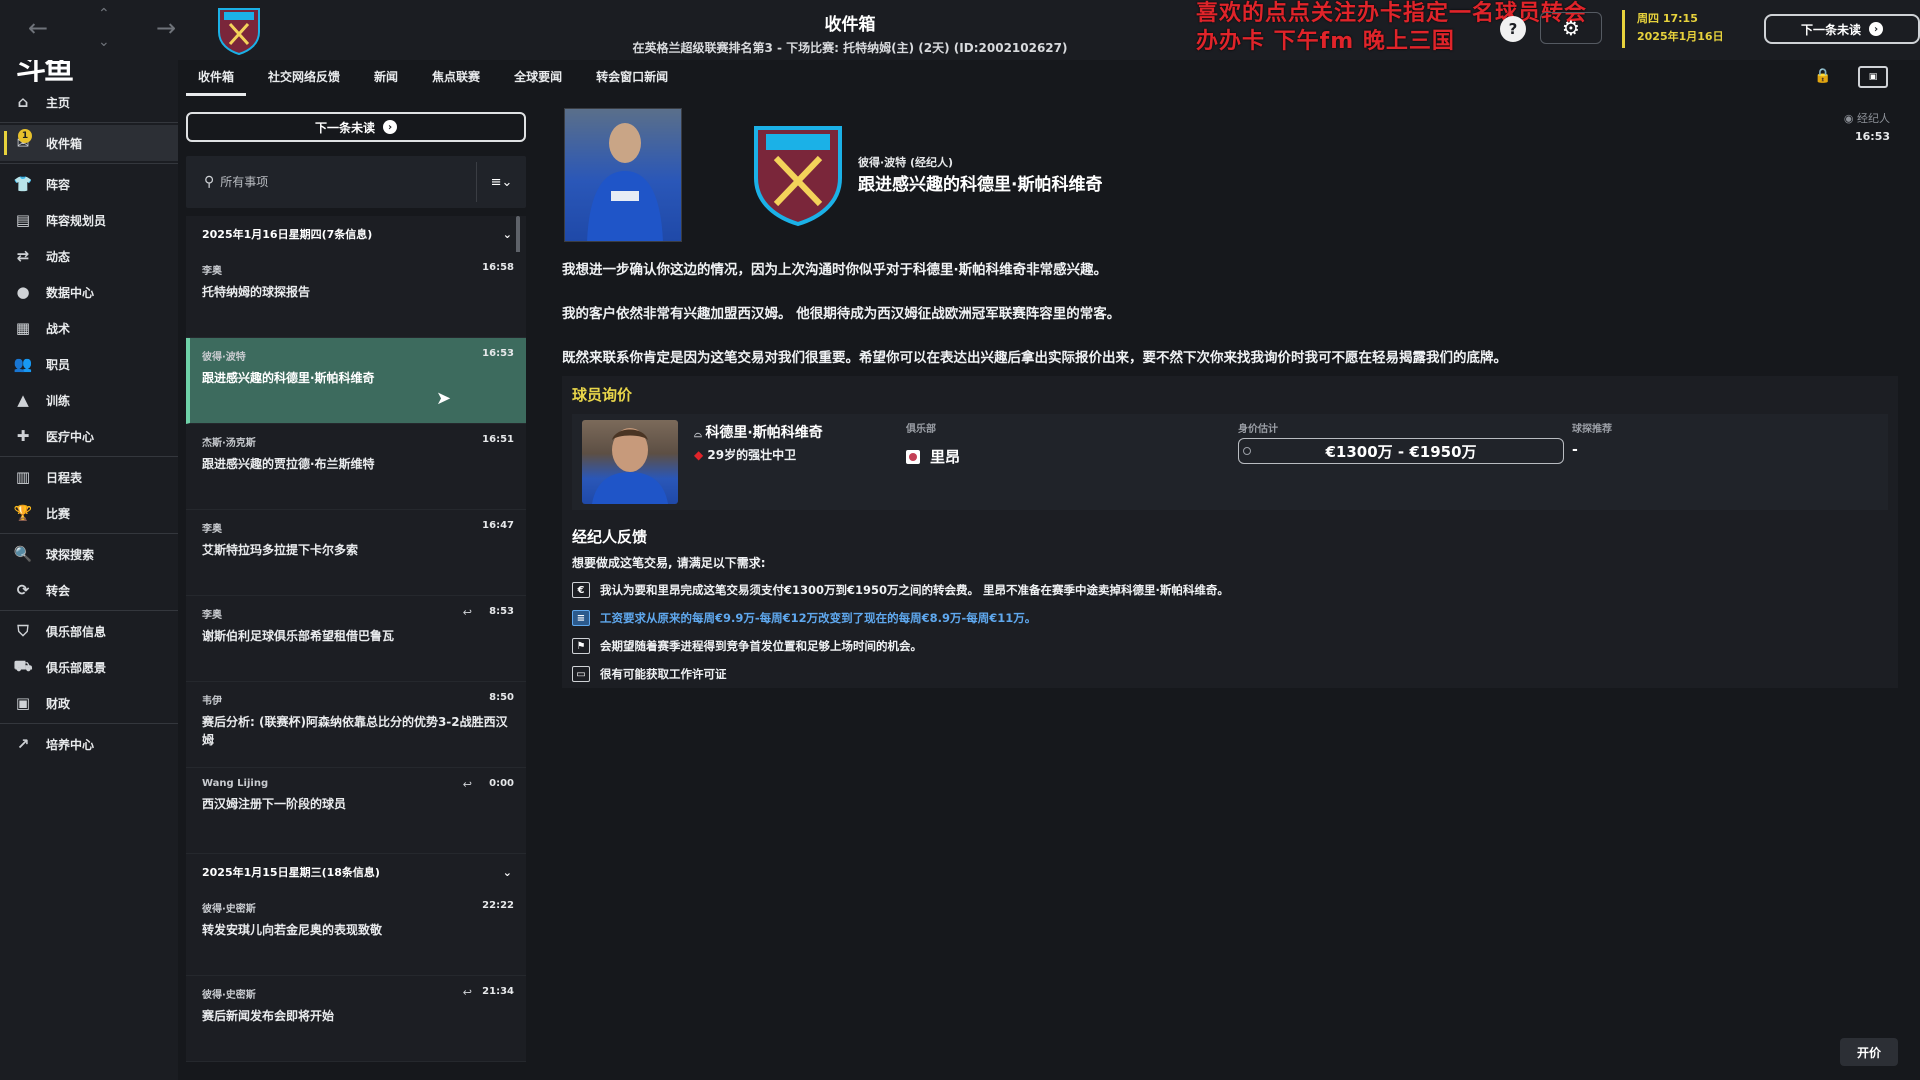 The width and height of the screenshot is (1920, 1080). I want to click on sidebar-item-medical: ✚ 医疗中心, so click(89, 436).